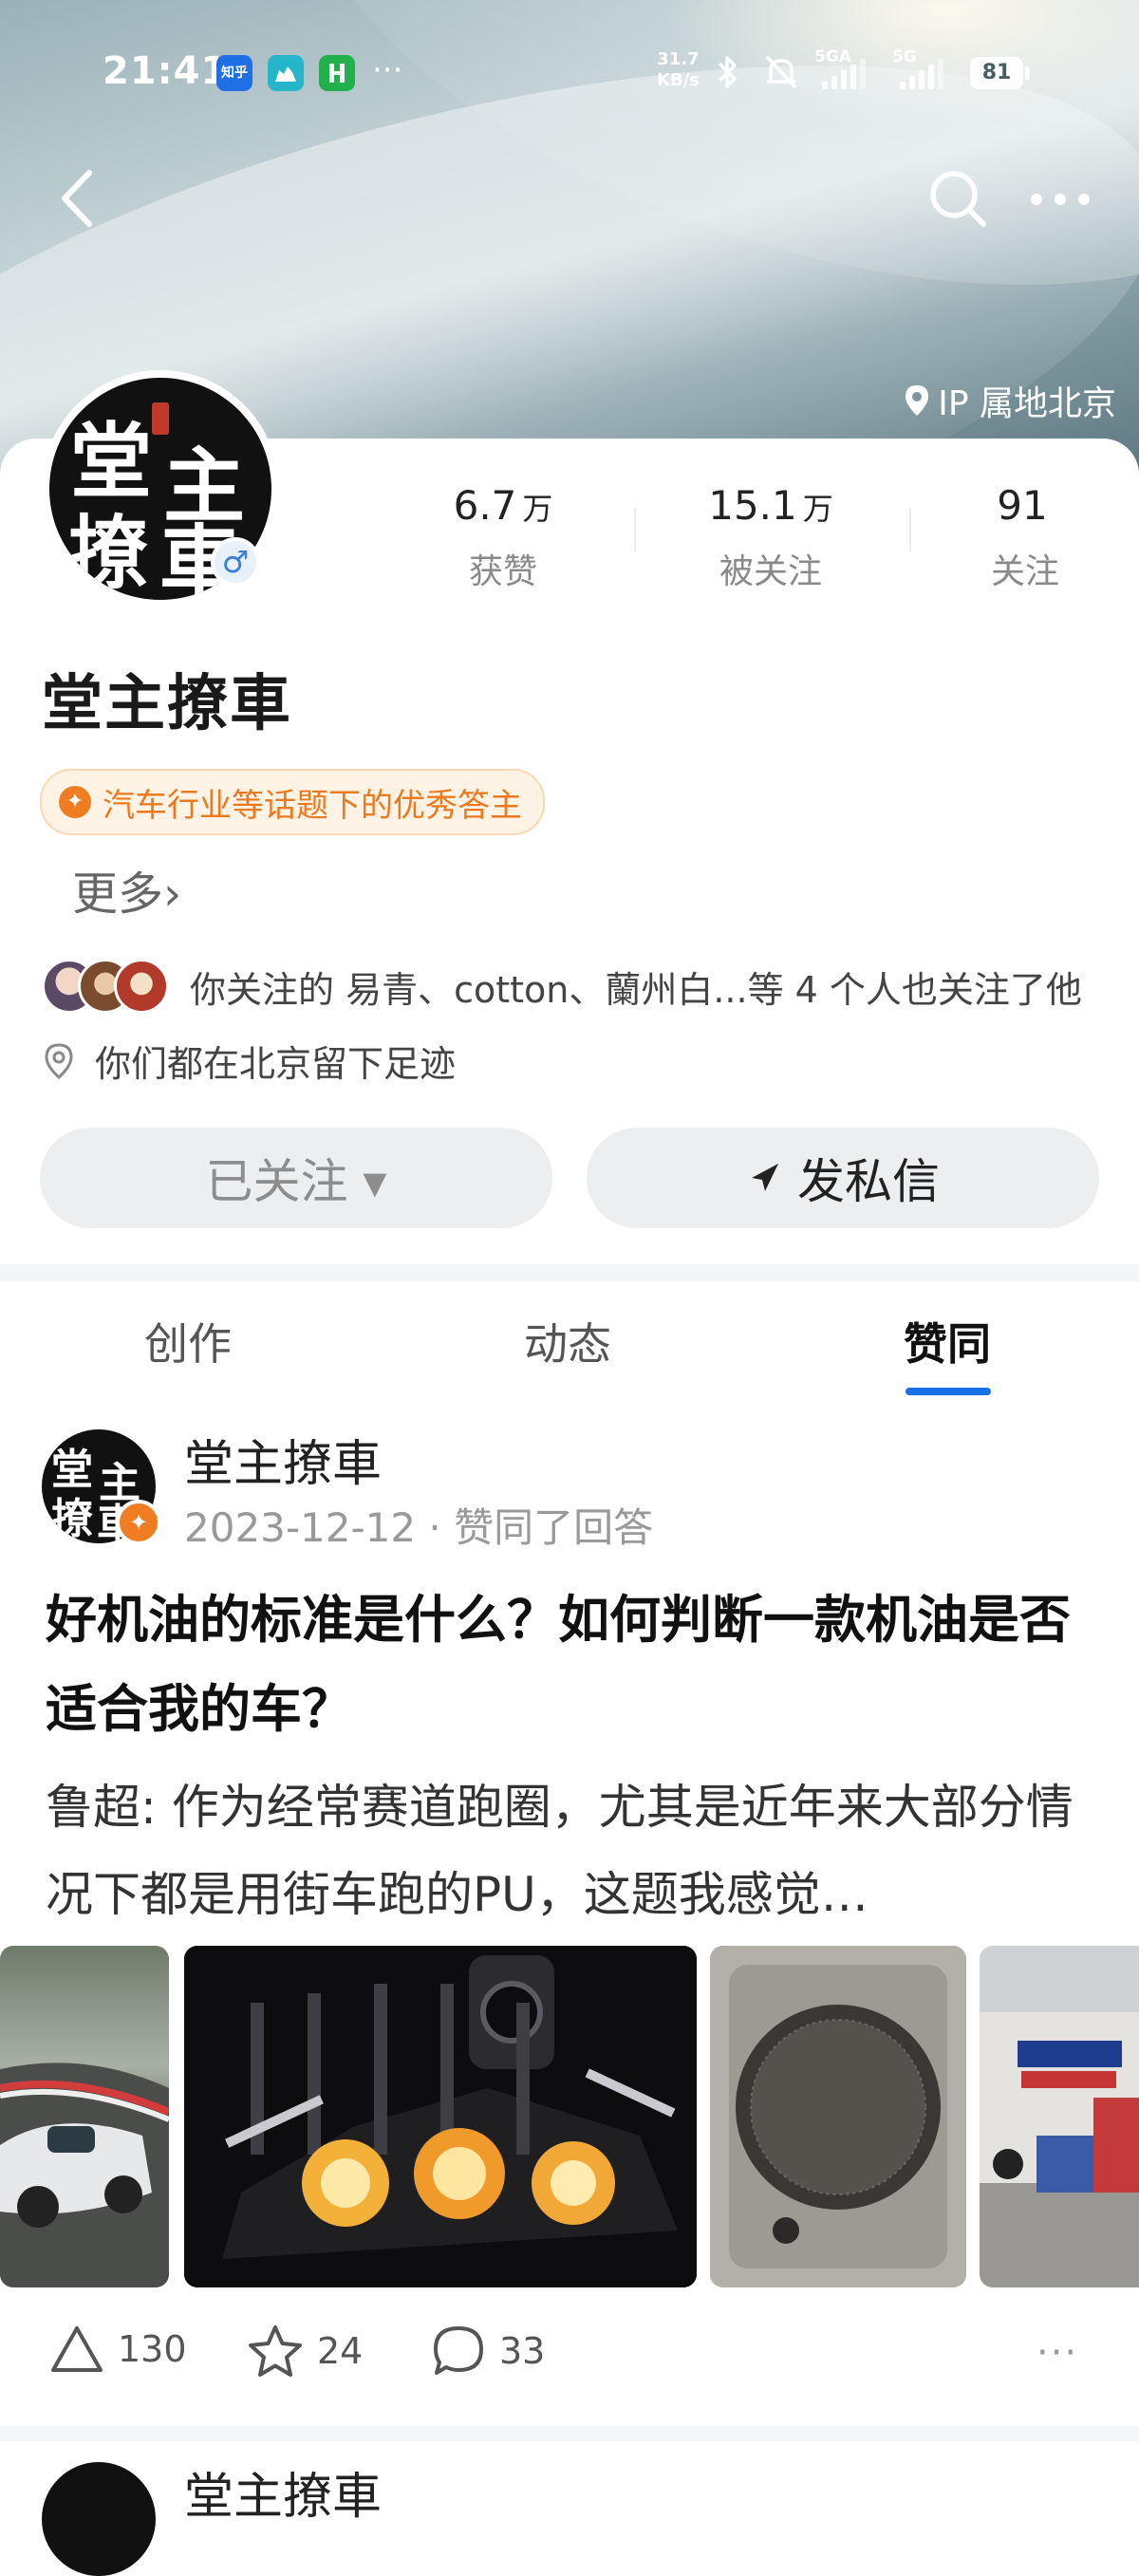 This screenshot has height=2576, width=1139. Describe the element at coordinates (996, 73) in the screenshot. I see `battery-icon: 81` at that location.